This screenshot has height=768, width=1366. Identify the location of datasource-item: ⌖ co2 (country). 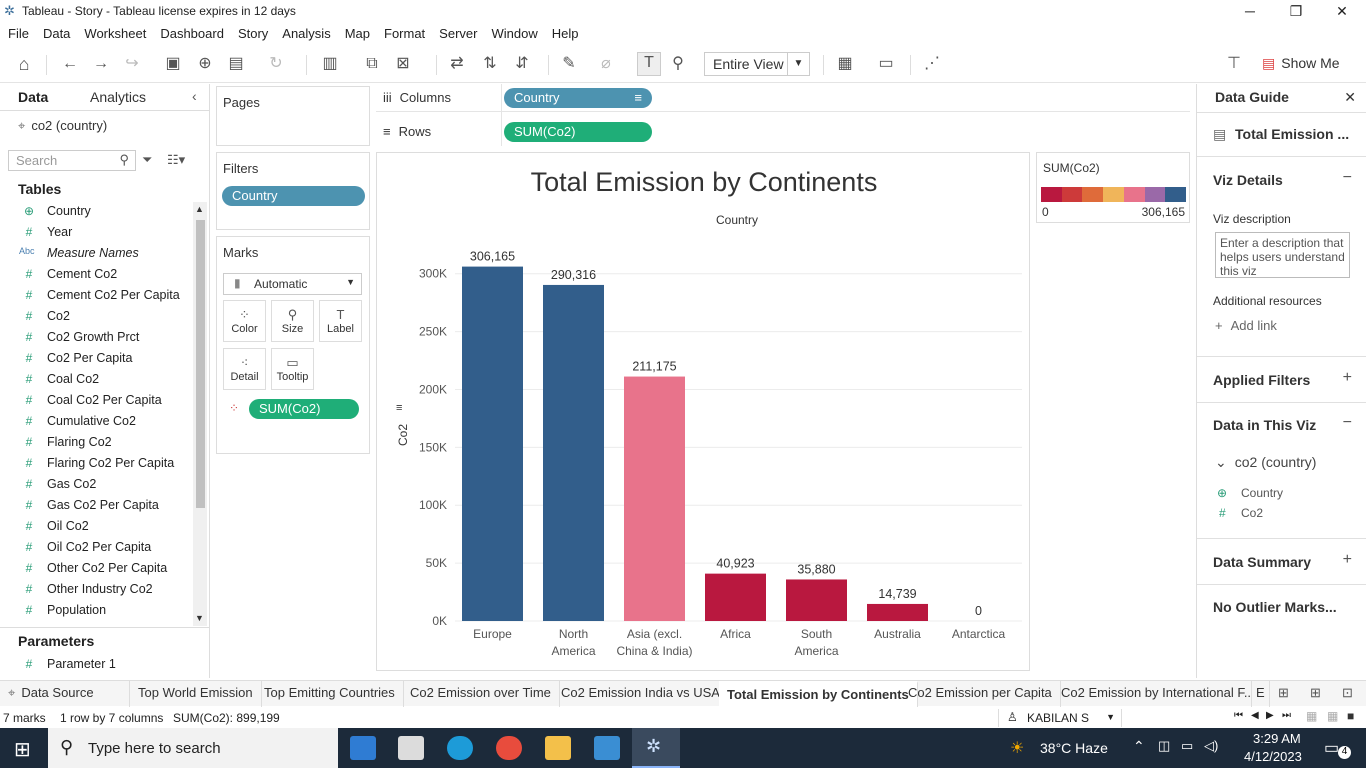
(62, 126).